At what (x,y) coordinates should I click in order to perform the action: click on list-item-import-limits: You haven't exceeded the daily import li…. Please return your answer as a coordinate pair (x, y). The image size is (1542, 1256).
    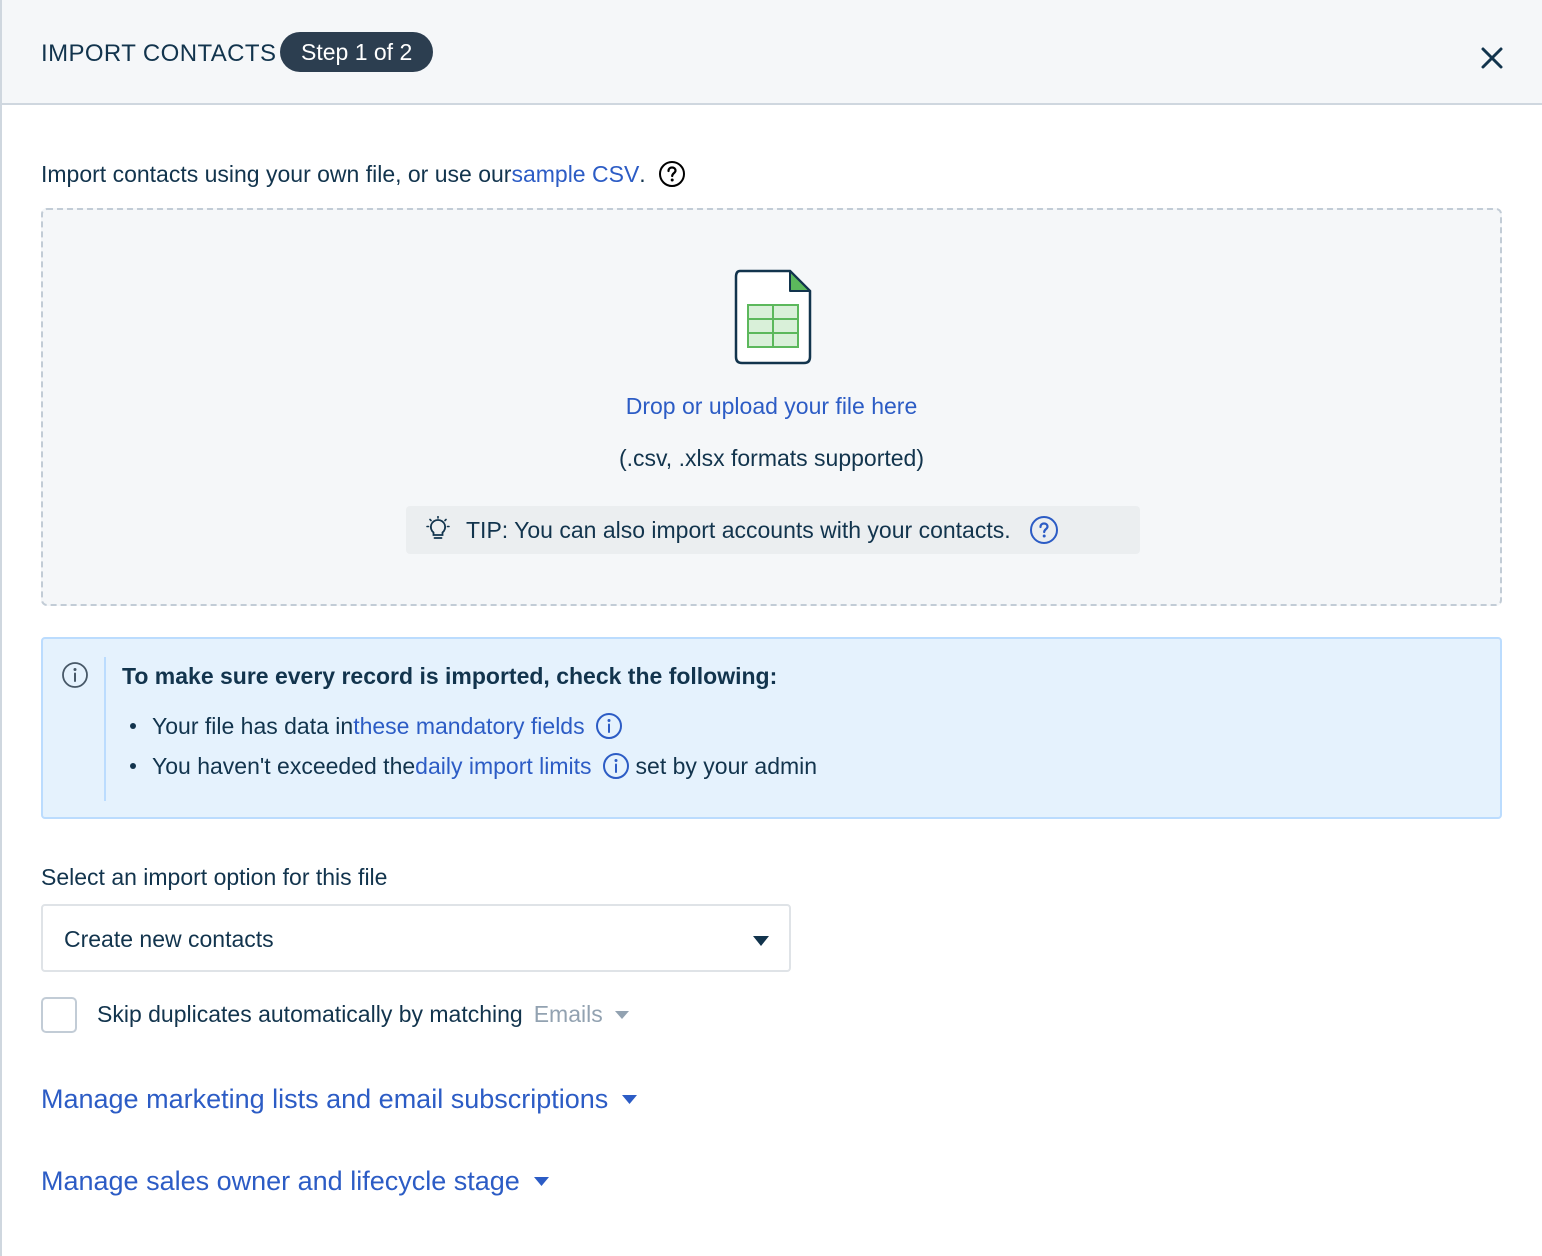
    Looking at the image, I should click on (473, 766).